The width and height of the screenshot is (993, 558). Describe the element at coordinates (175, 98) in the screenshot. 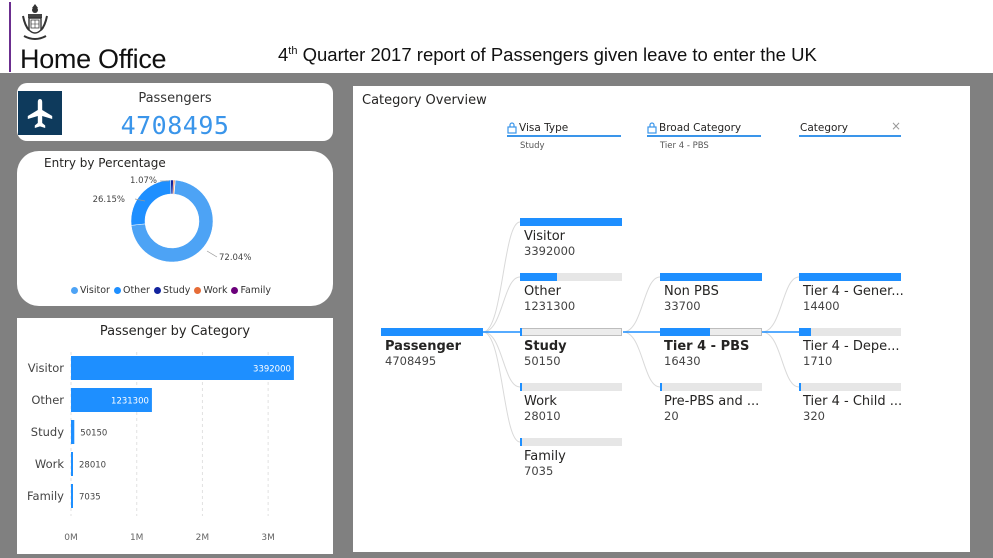

I see `kpi-label: Passengers` at that location.